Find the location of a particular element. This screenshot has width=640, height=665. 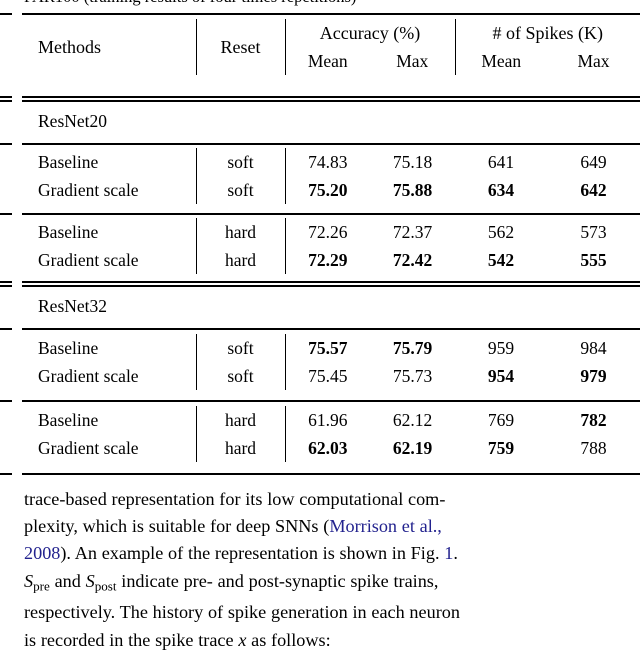

table-row: Baseline soft 75.57 75.79 959 984 is located at coordinates (331, 348).